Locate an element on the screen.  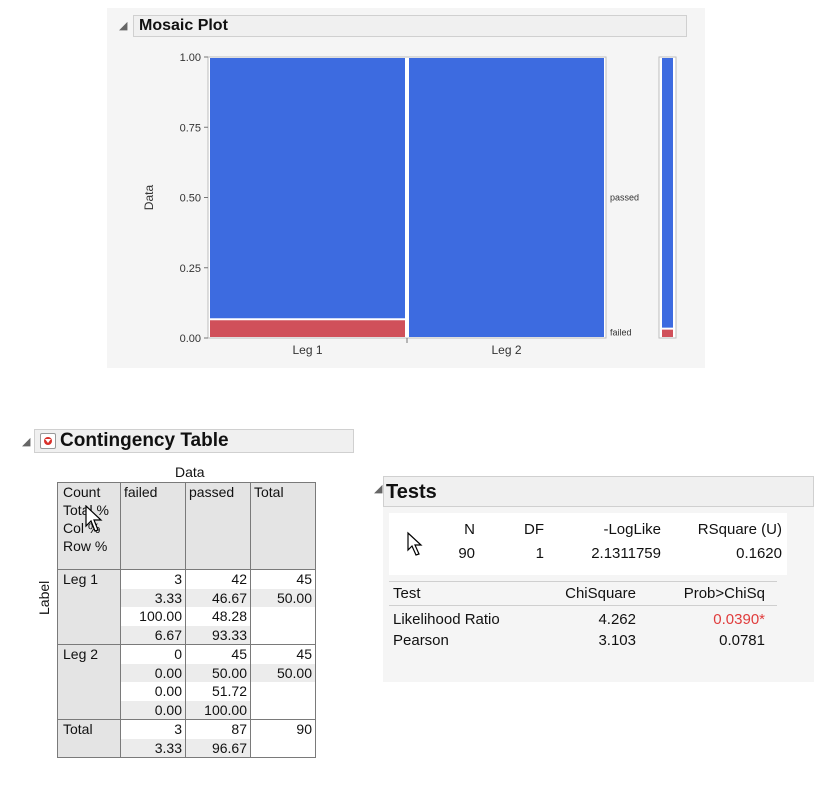
test-name-pearson: Pearson is located at coordinates (421, 640).